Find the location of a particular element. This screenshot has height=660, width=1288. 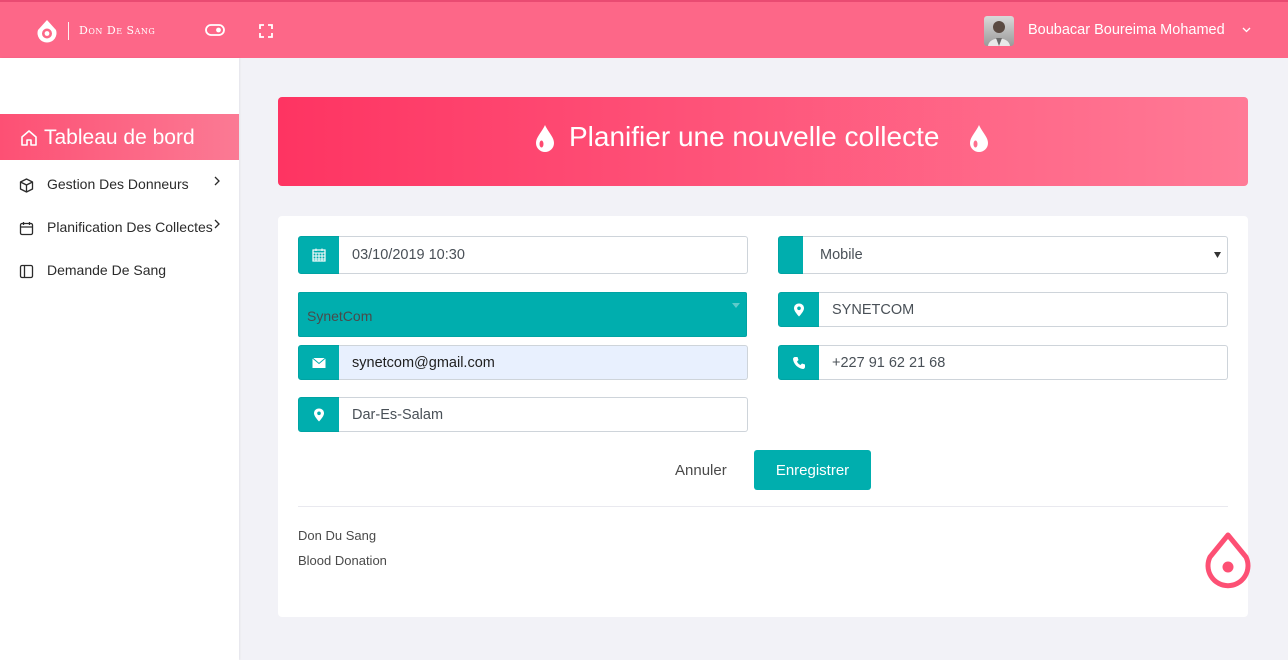

address-field: Dar-Es-Salam is located at coordinates (523, 414).